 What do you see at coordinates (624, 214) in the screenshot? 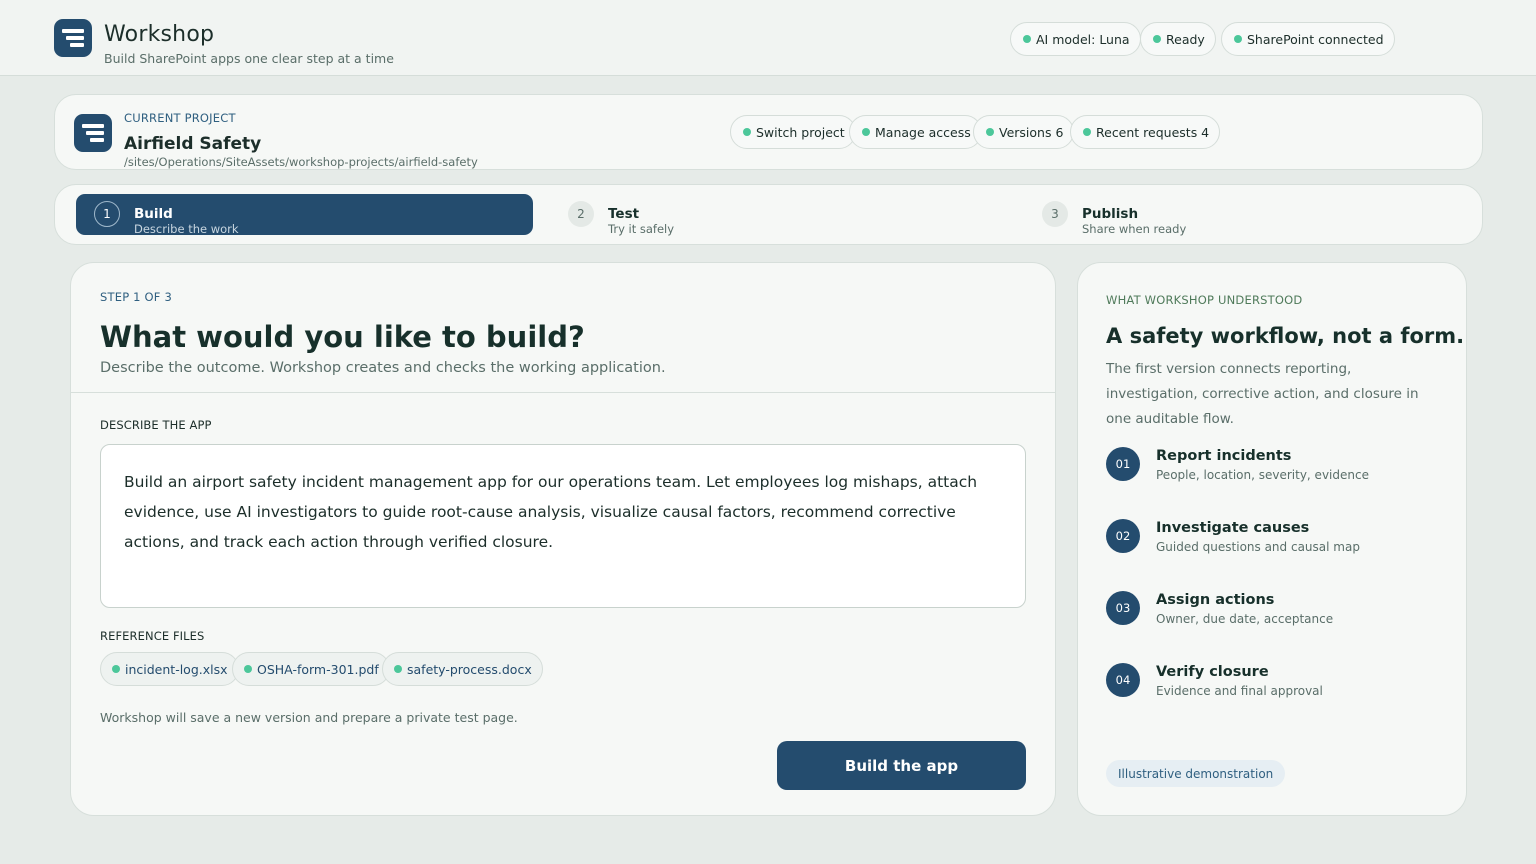
I see `step-2-title: Test` at bounding box center [624, 214].